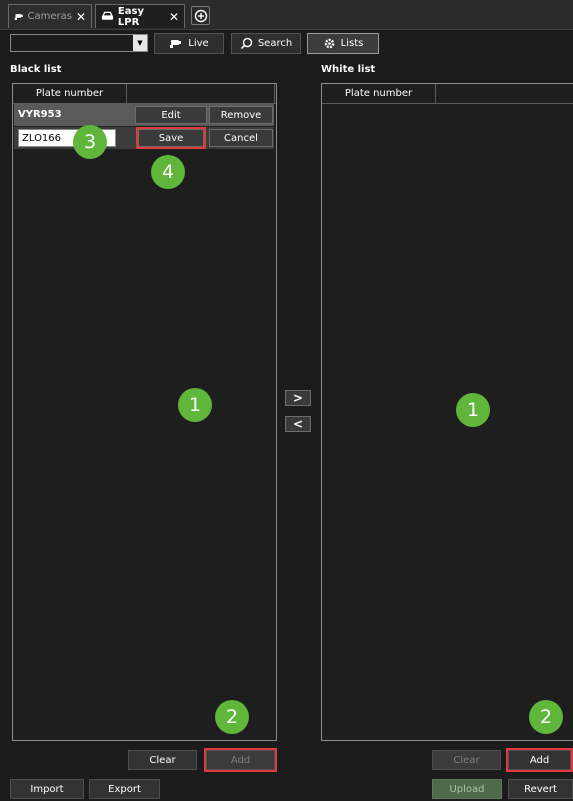 The width and height of the screenshot is (573, 801). What do you see at coordinates (546, 717) in the screenshot?
I see `callout-2-white: 2` at bounding box center [546, 717].